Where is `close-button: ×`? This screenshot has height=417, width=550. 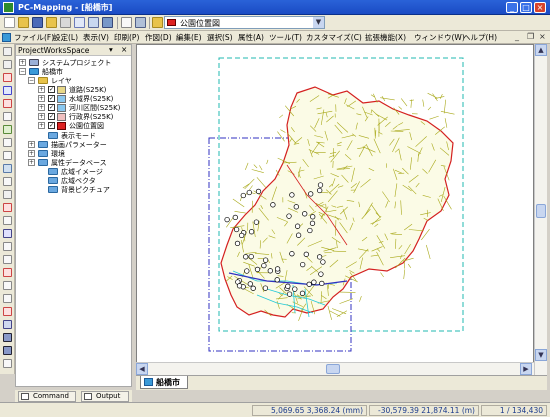
close-button: × is located at coordinates (540, 7).